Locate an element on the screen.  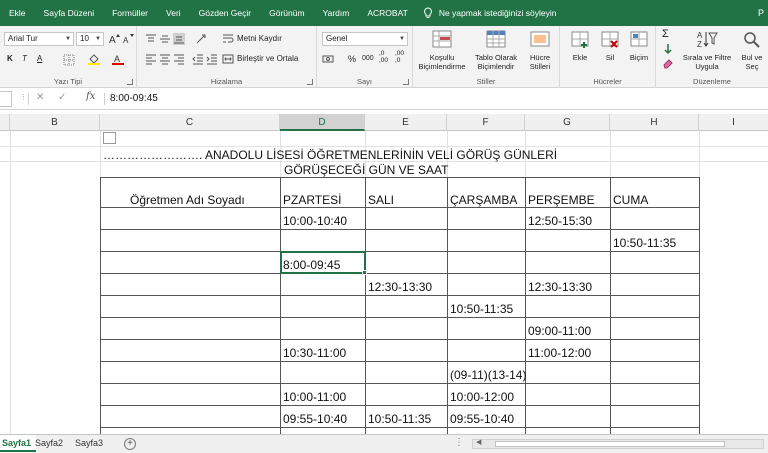
format-cells-button: Biçim is located at coordinates (639, 45).